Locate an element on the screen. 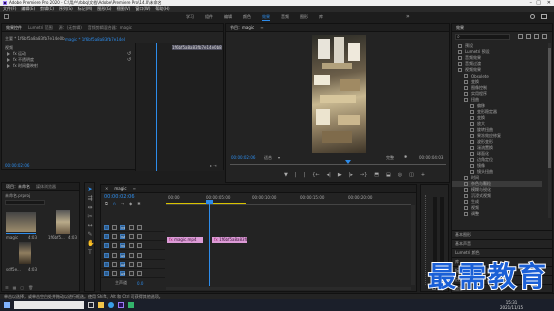  new-bin-icon is located at coordinates (520, 36).